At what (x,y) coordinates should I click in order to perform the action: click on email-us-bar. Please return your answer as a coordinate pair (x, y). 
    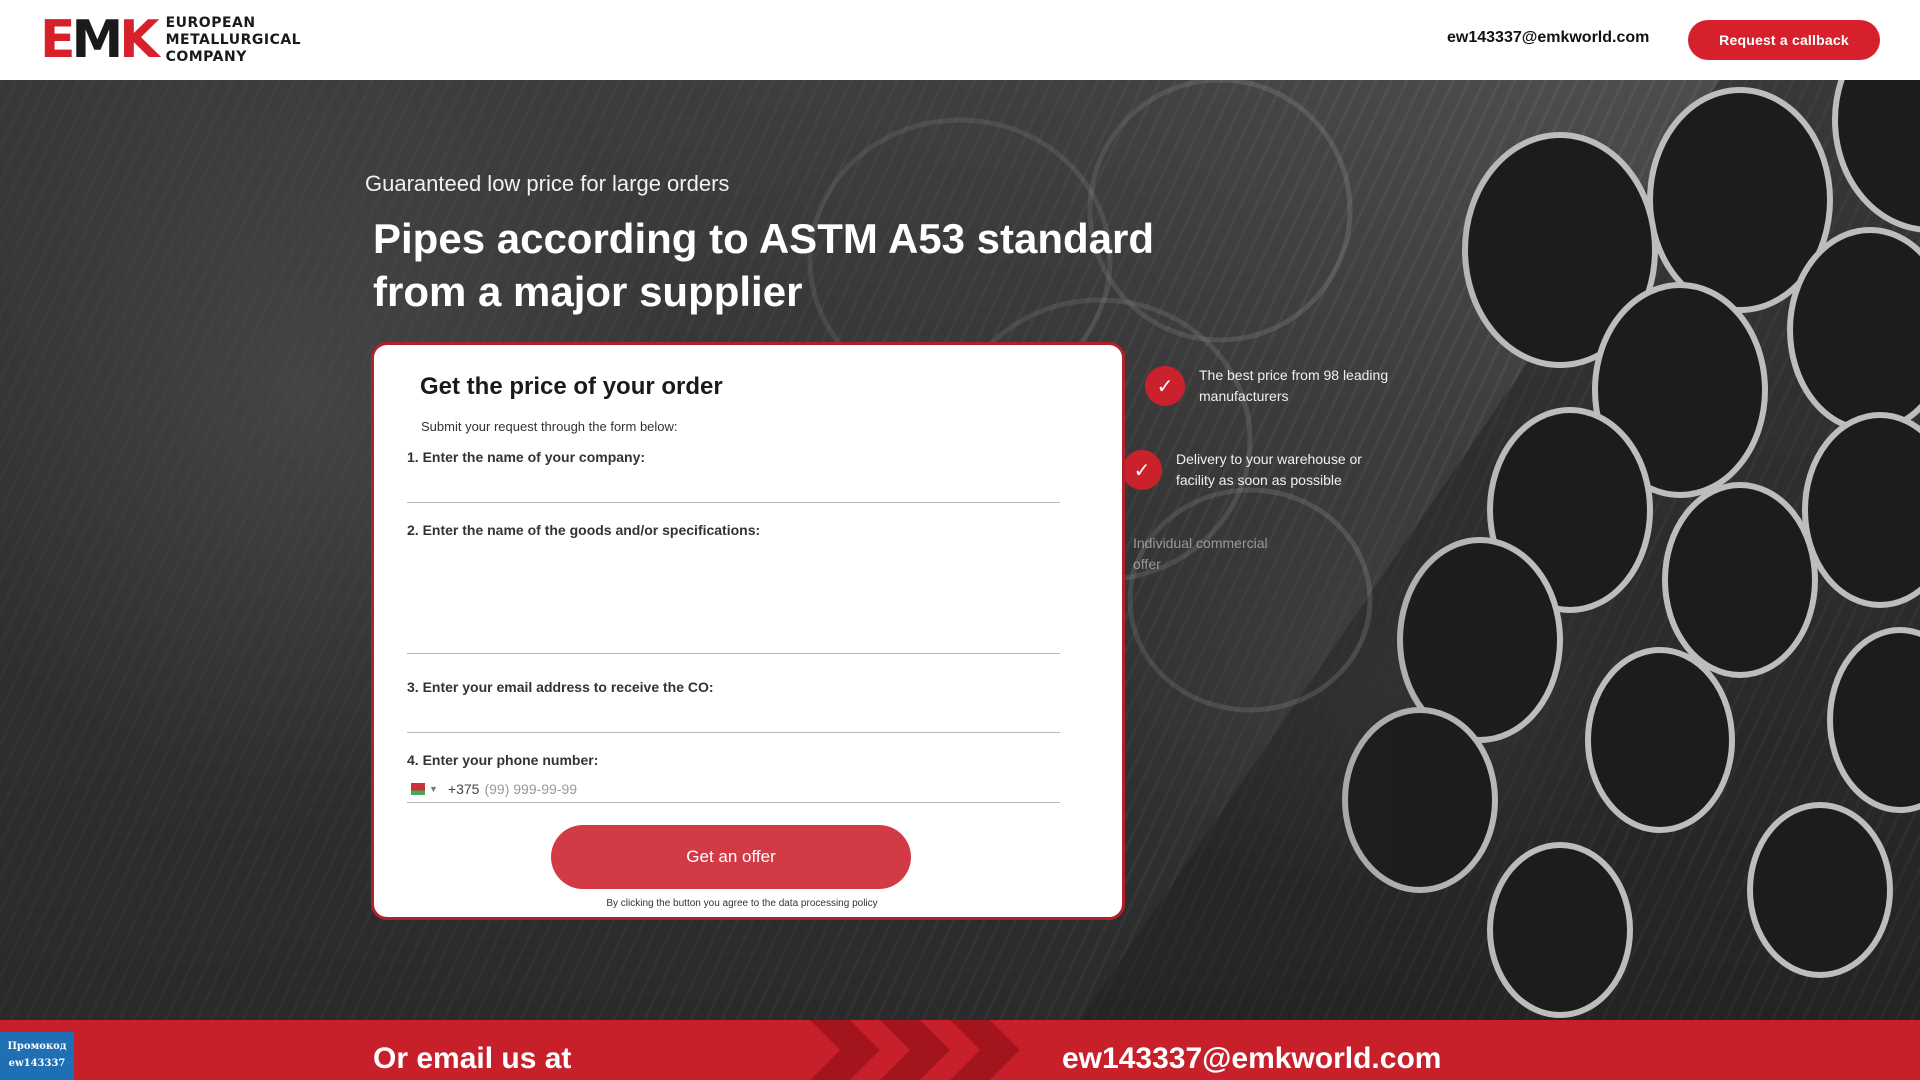
    Looking at the image, I should click on (960, 1050).